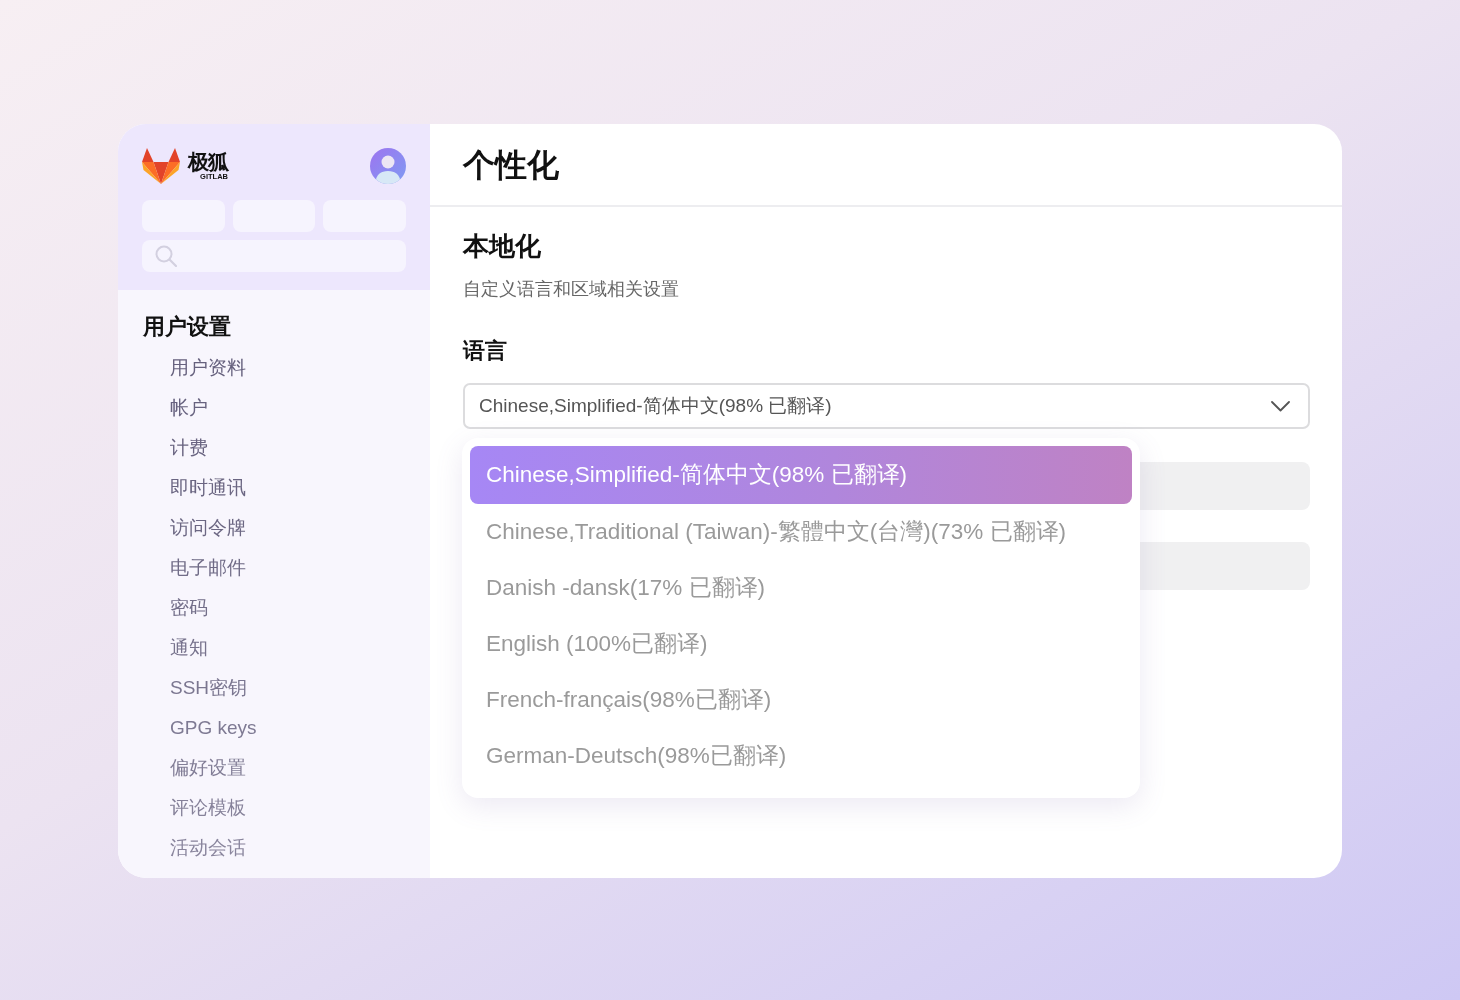  What do you see at coordinates (801, 532) in the screenshot?
I see `dropdown-option: Chinese,Traditional (Taiwan)-繁體中文(台灣)(73% 已翻译)` at bounding box center [801, 532].